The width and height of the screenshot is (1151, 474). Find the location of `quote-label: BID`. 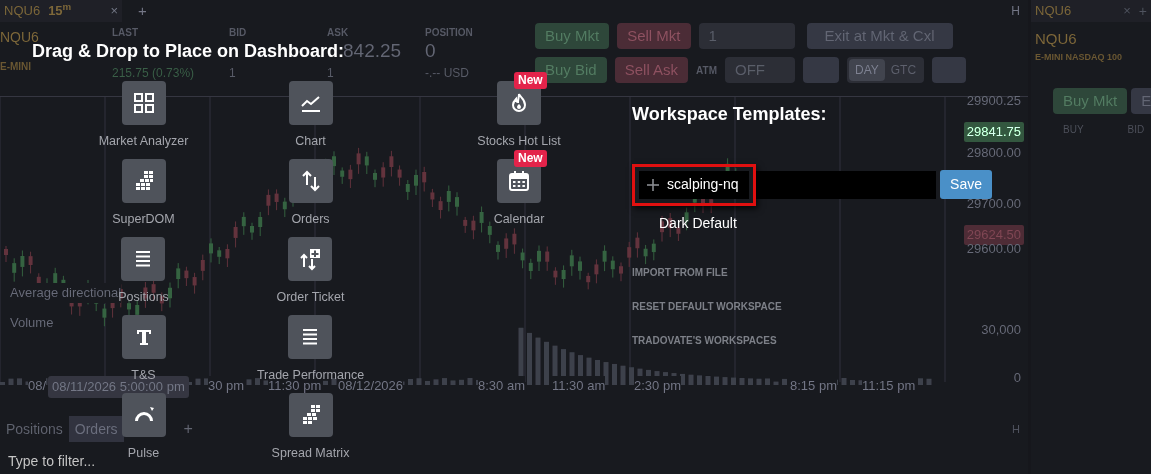

quote-label: BID is located at coordinates (238, 33).